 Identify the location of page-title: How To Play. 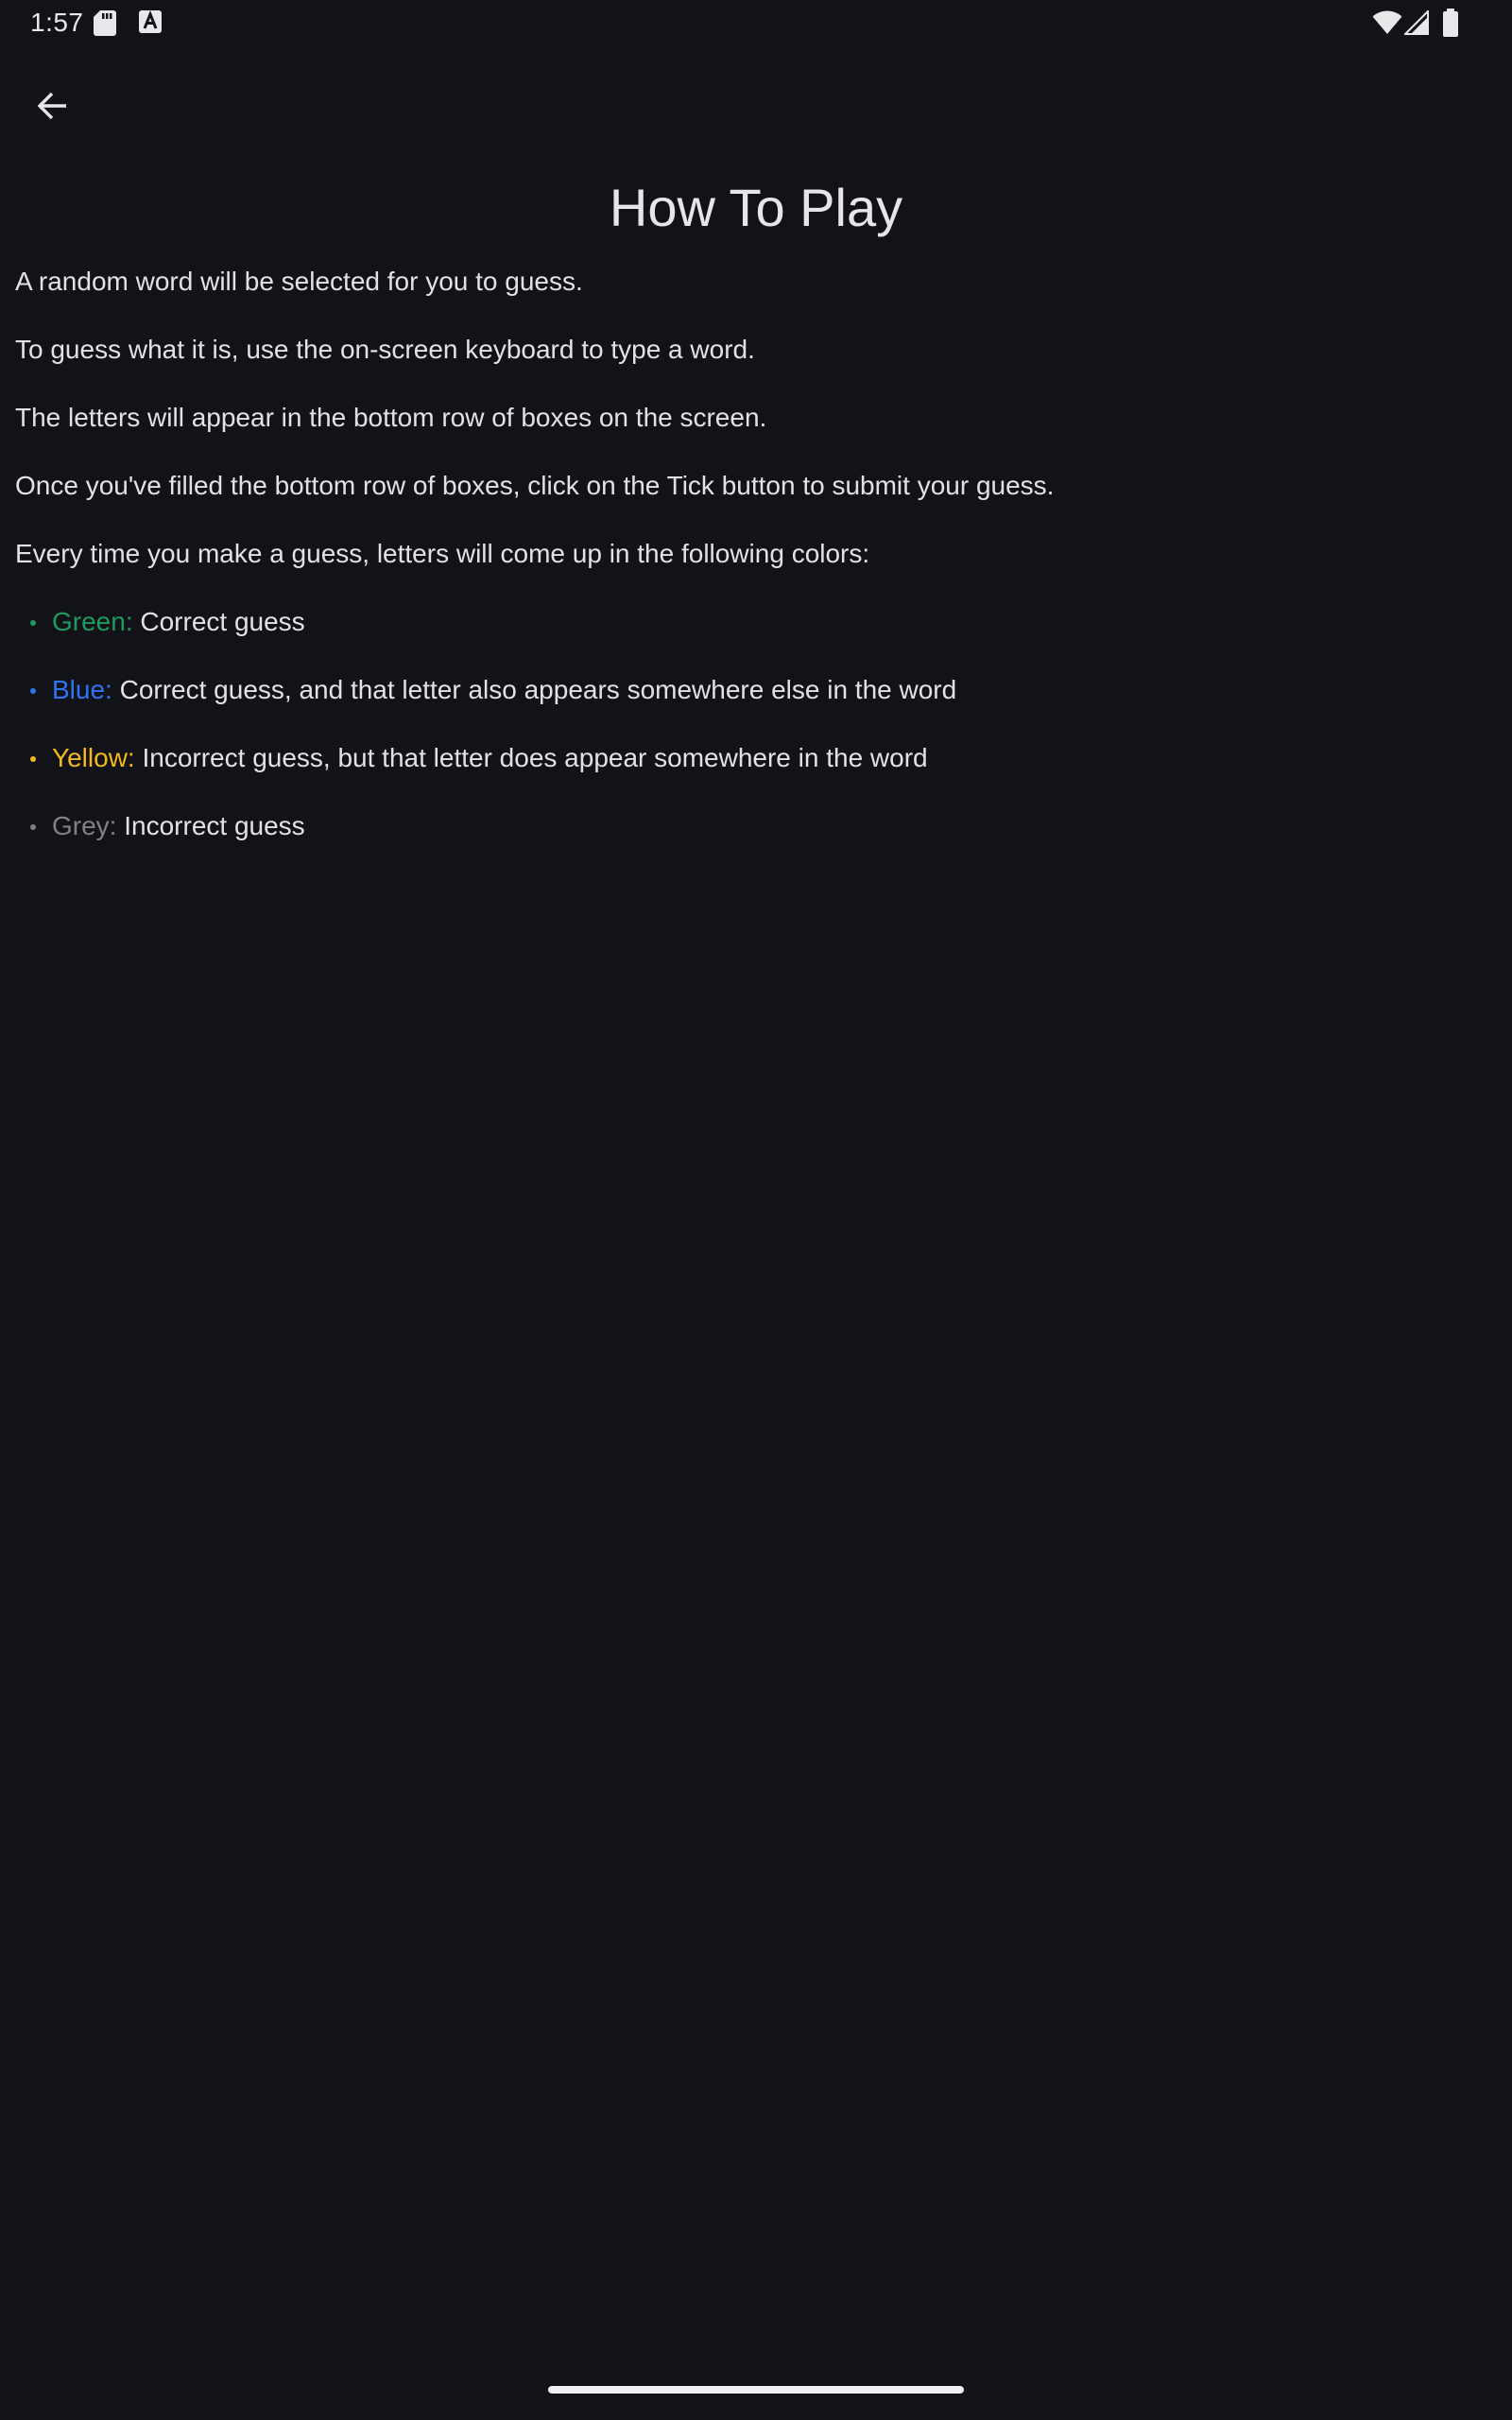
(756, 207).